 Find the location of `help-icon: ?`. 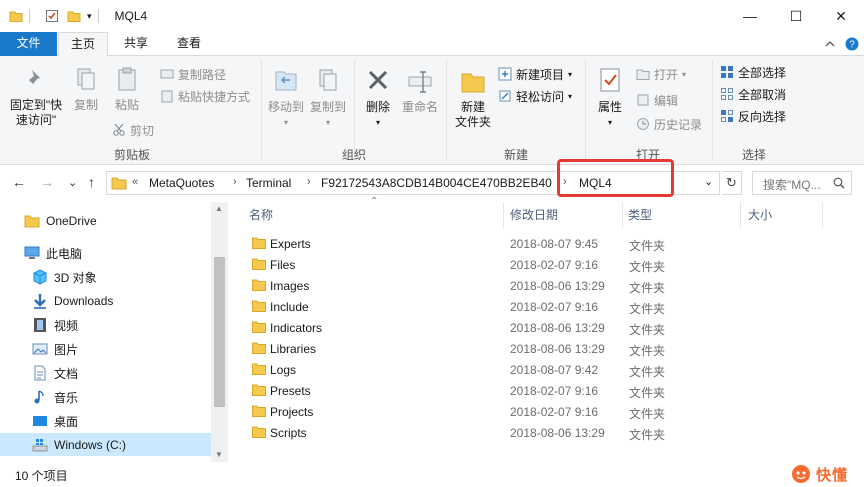

help-icon: ? is located at coordinates (852, 44).